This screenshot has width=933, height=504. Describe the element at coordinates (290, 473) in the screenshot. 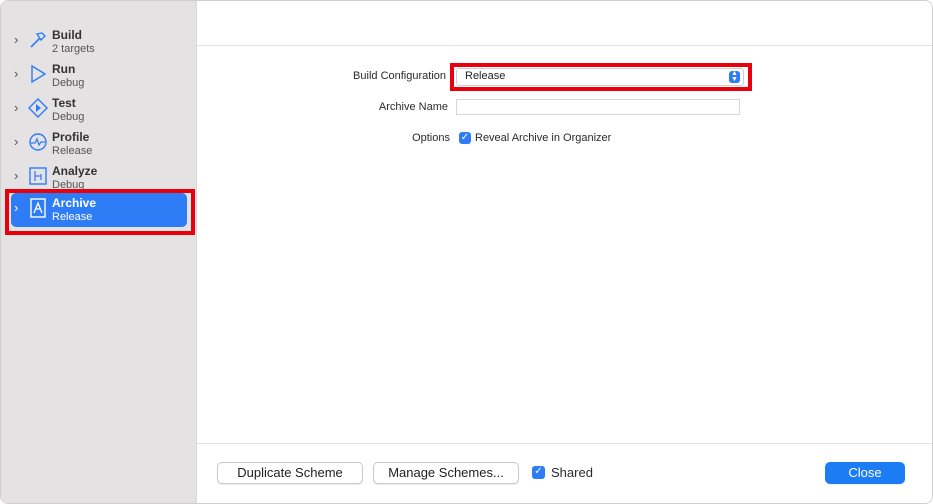

I see `duplicate-scheme-button: Duplicate Scheme` at that location.